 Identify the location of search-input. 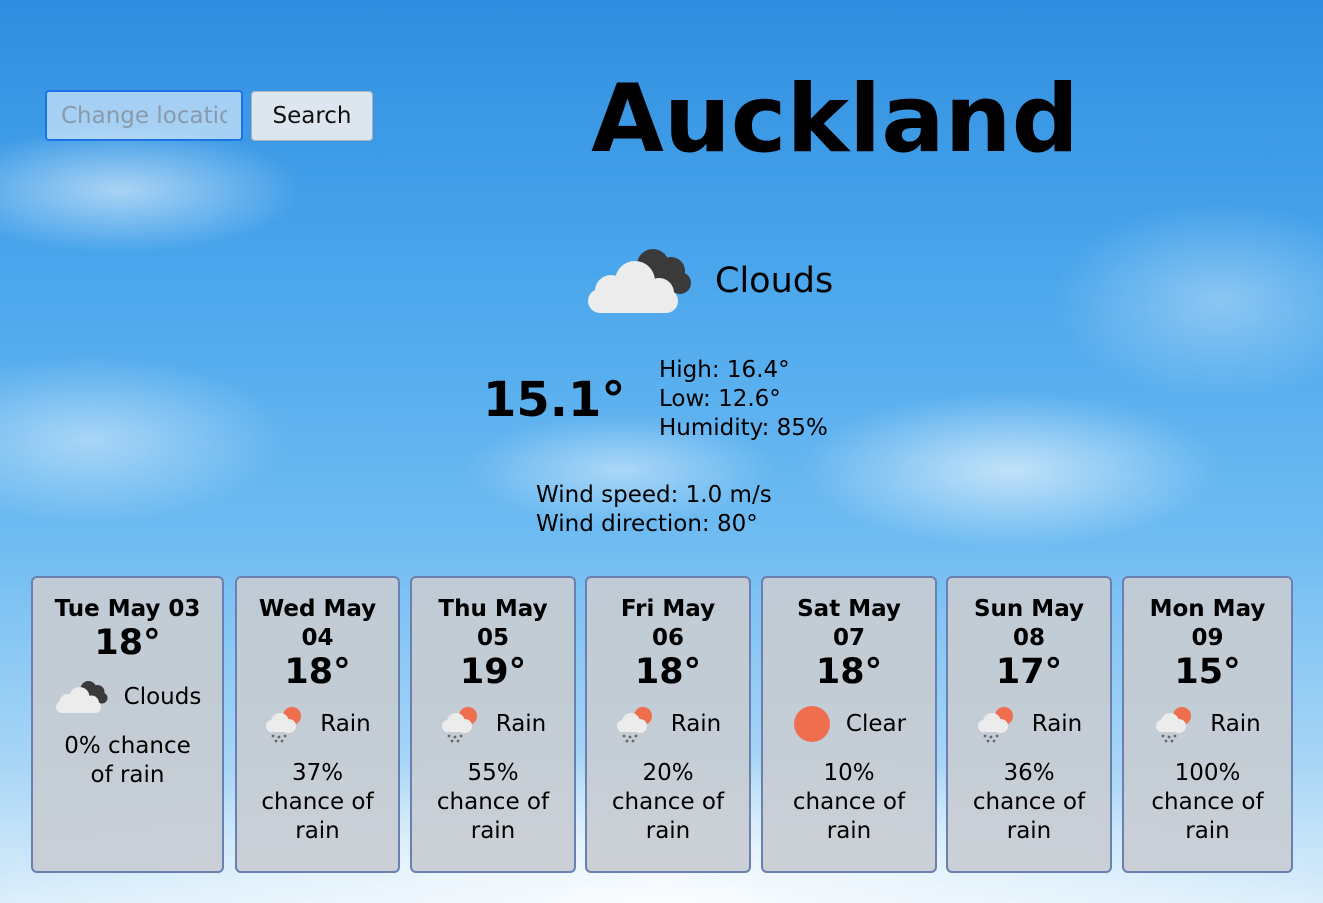
(144, 115).